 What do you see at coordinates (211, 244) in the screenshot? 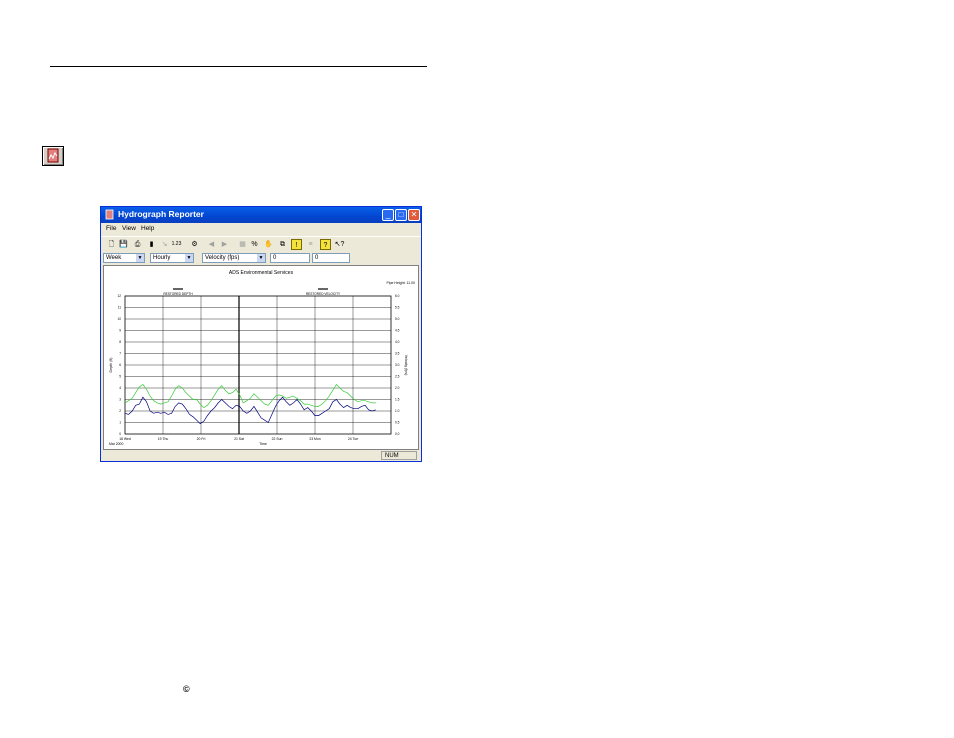
I see `previous-icon: ◀` at bounding box center [211, 244].